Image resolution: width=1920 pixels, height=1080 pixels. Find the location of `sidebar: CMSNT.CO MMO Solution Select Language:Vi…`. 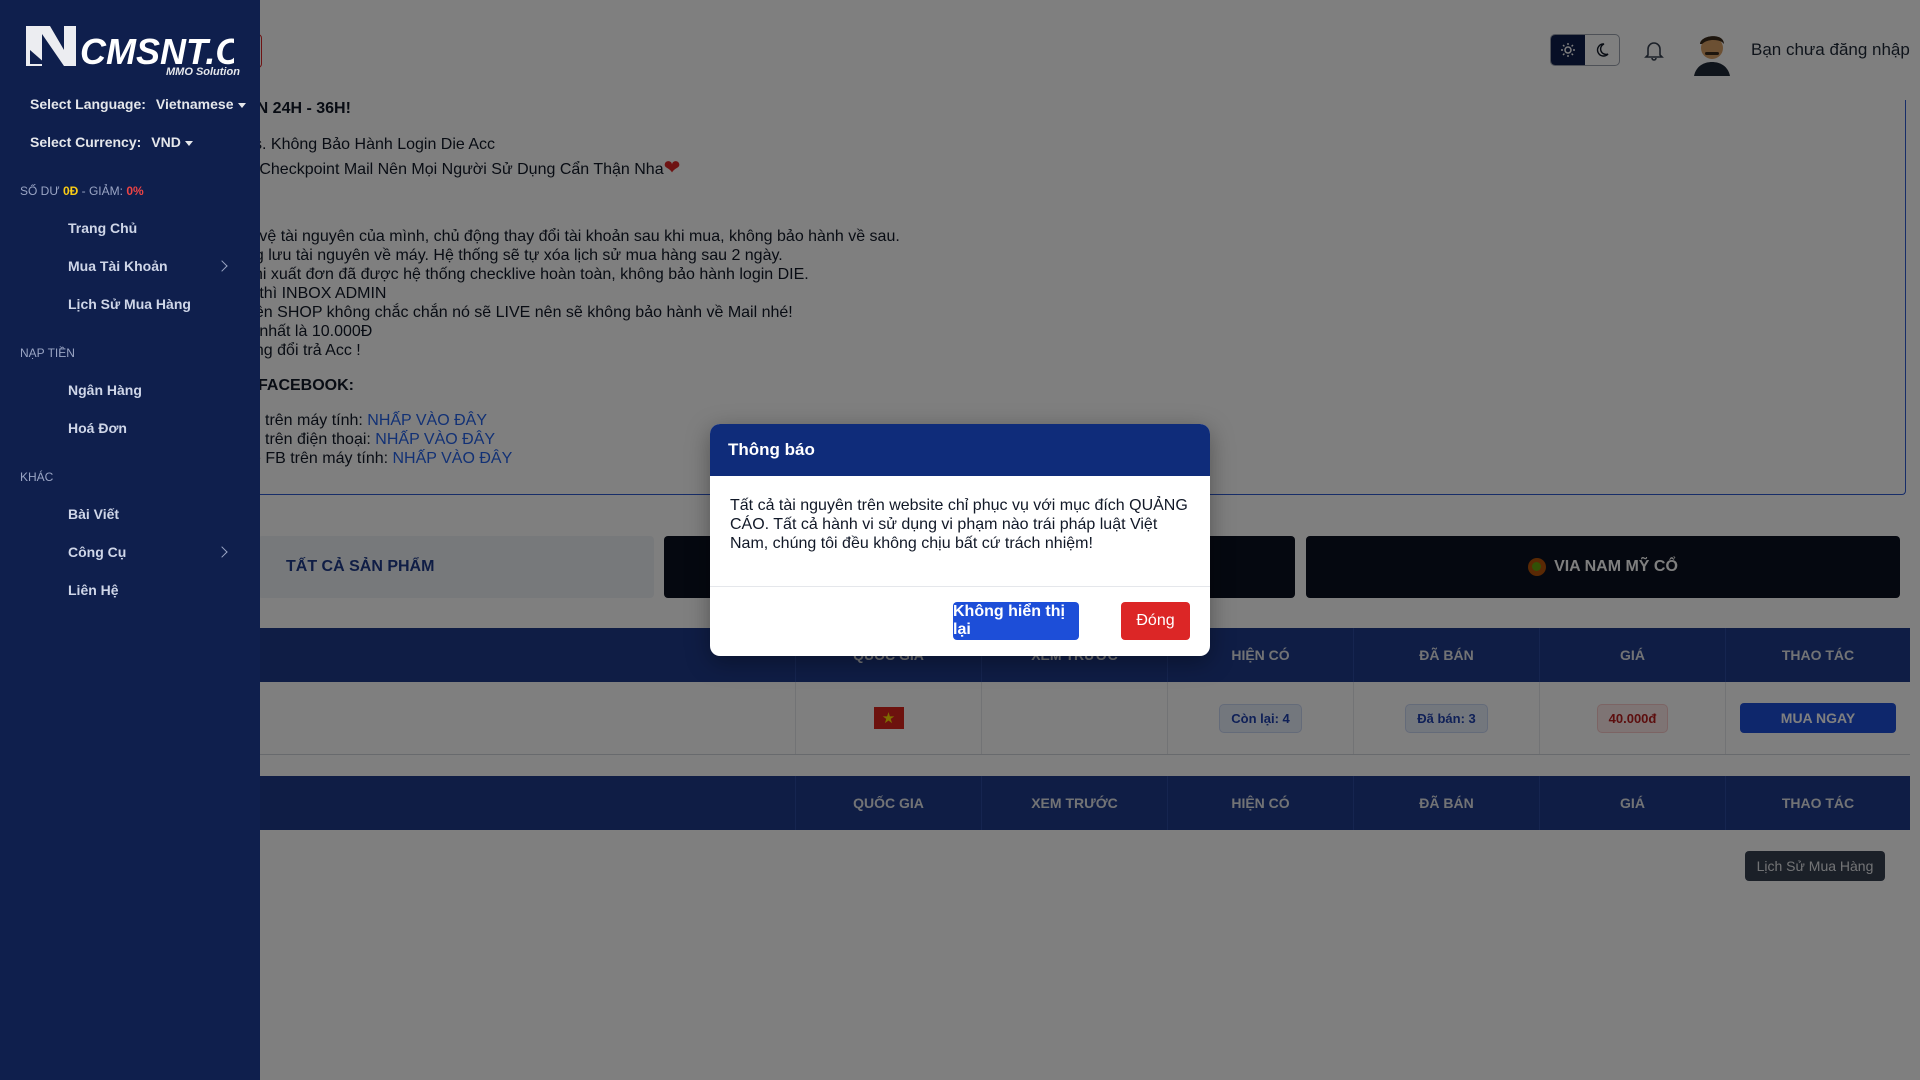

sidebar: CMSNT.CO MMO Solution Select Language:Vi… is located at coordinates (134, 540).